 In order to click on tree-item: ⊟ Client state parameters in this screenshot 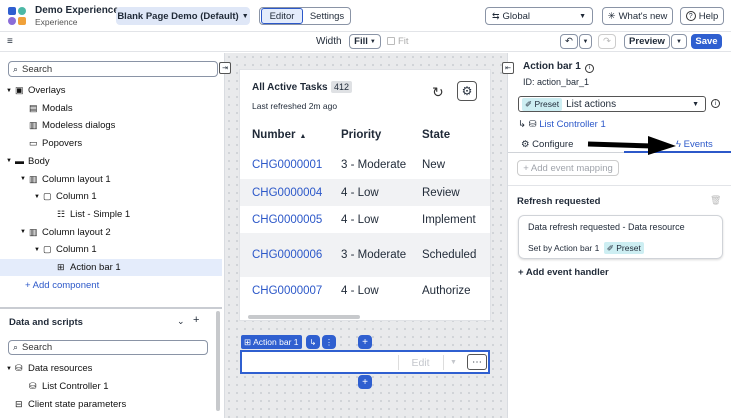, I will do `click(111, 404)`.